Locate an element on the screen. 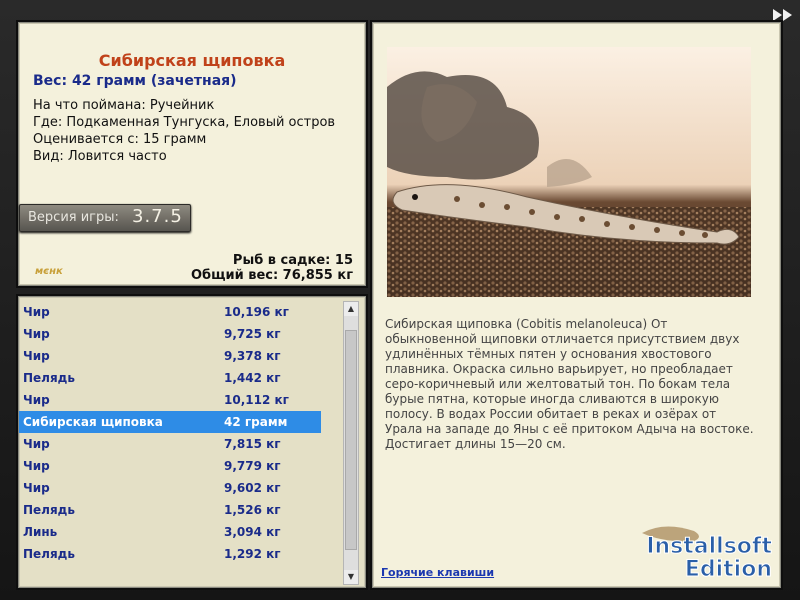 This screenshot has height=600, width=800. fish-weight-cell: 9,779 кг is located at coordinates (252, 466).